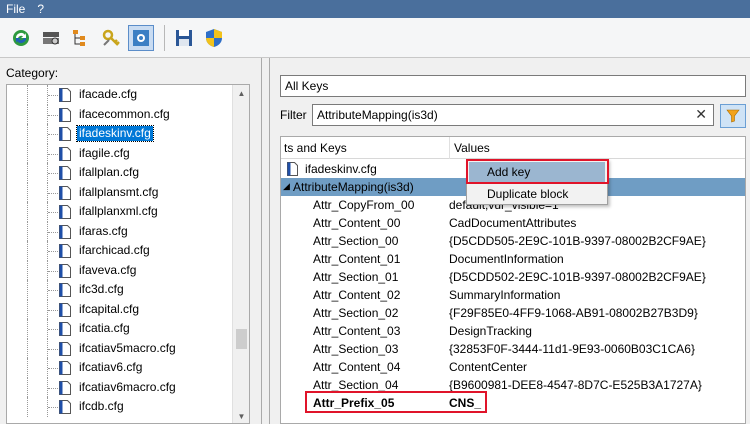 The width and height of the screenshot is (750, 424). I want to click on key-value: {F29F85E0-4FF9-1068-AB91-08002B27B3D9}, so click(573, 313).